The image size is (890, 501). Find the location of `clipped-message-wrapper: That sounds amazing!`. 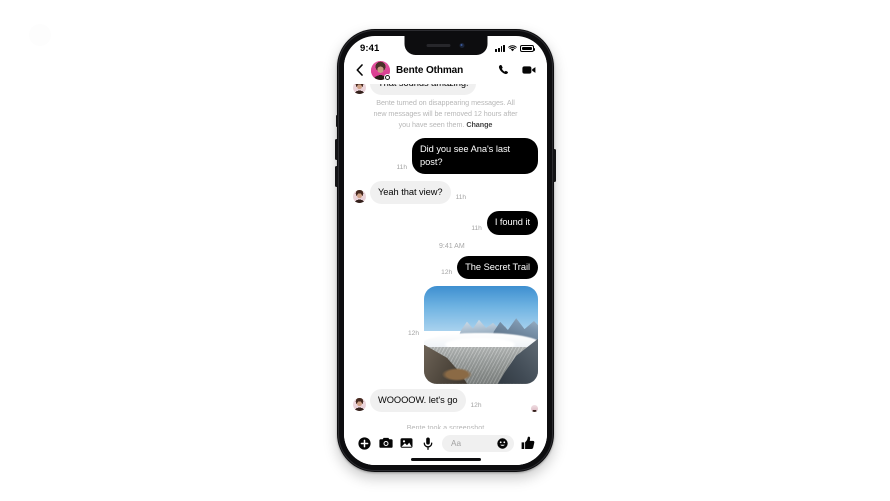

clipped-message-wrapper: That sounds amazing! is located at coordinates (445, 89).